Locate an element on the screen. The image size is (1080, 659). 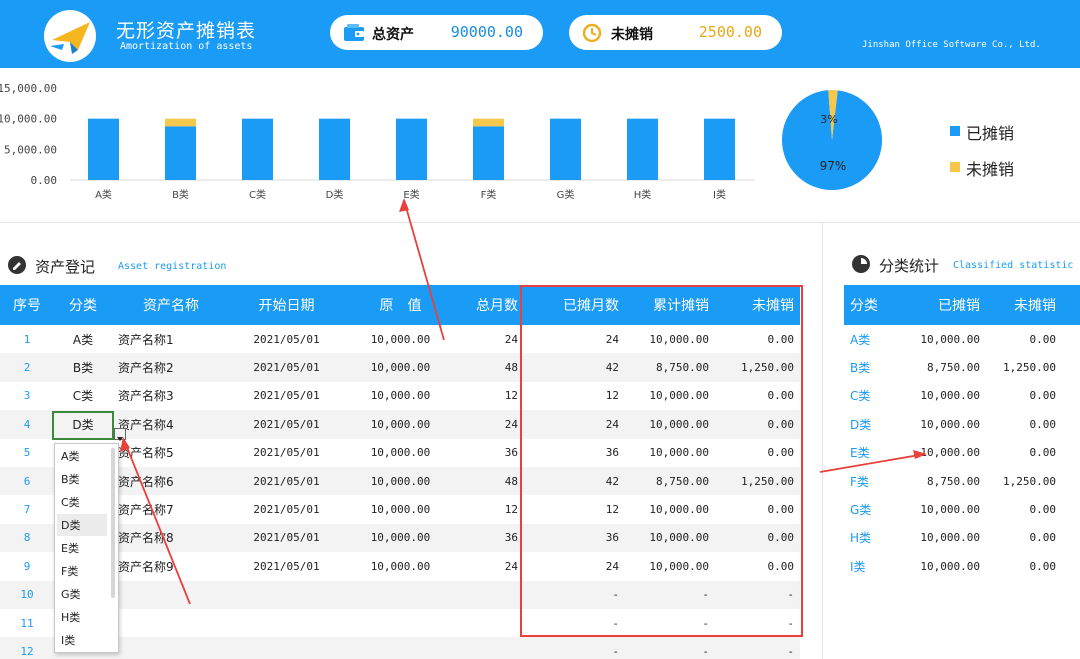
header-original-value: 原 值 is located at coordinates (400, 305).